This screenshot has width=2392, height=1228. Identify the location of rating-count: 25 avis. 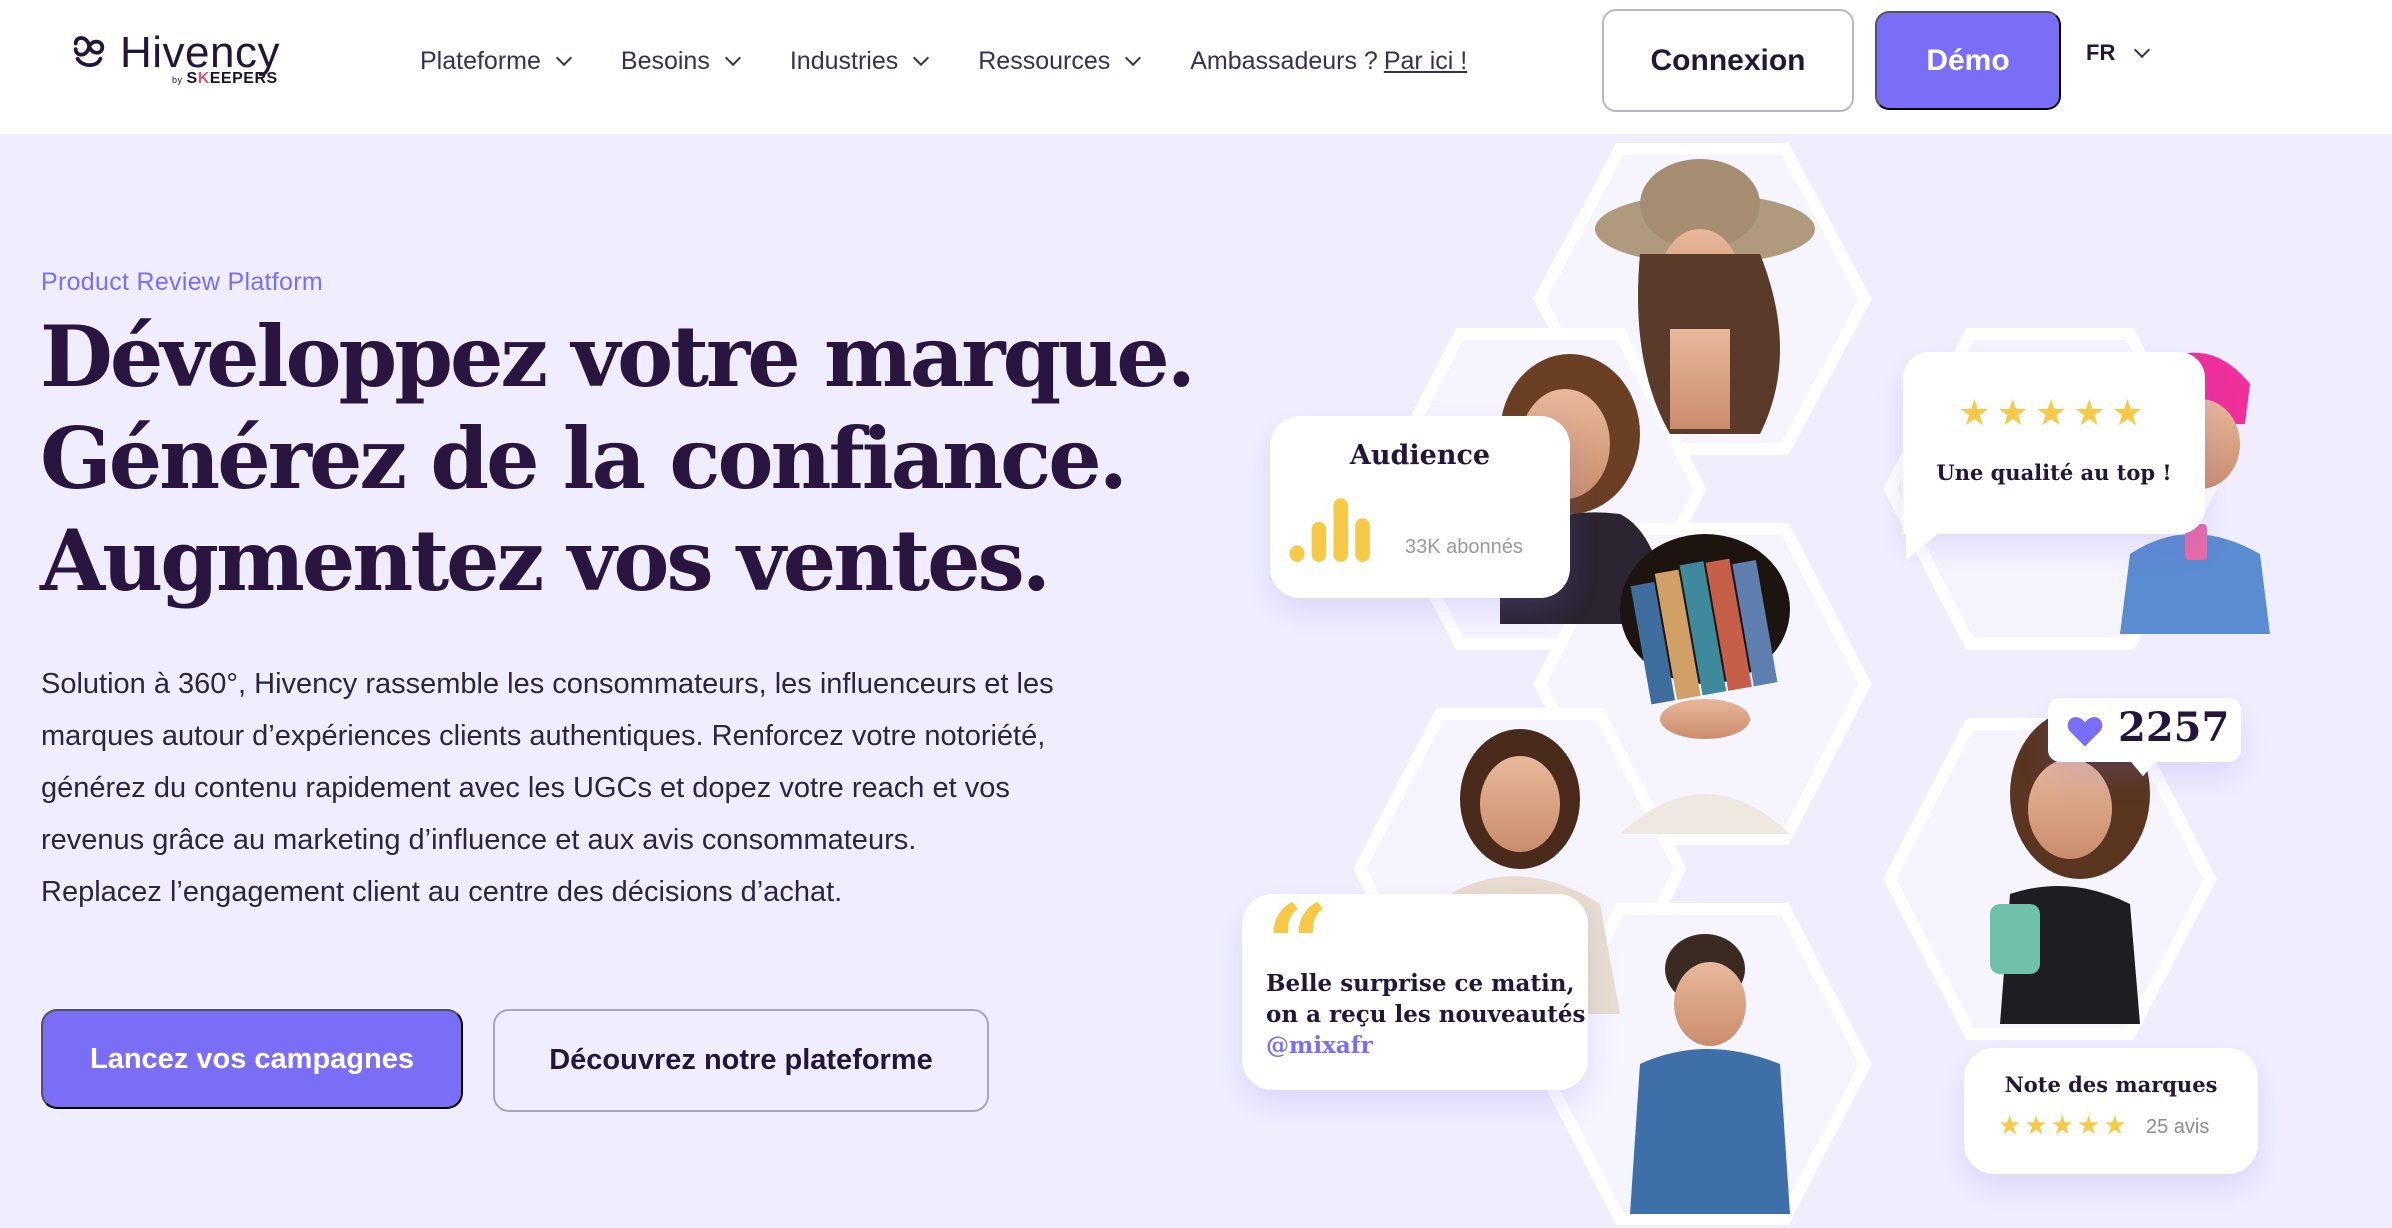
(2178, 1127).